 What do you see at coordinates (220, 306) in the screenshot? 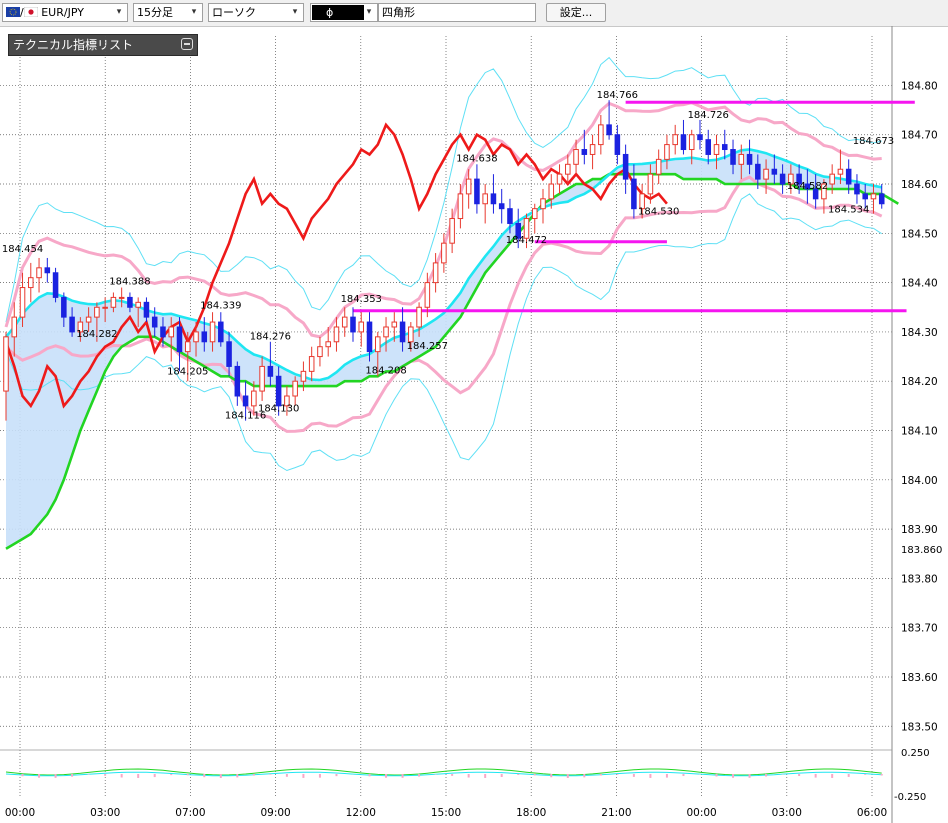
I see `price-annotation: 184.339` at bounding box center [220, 306].